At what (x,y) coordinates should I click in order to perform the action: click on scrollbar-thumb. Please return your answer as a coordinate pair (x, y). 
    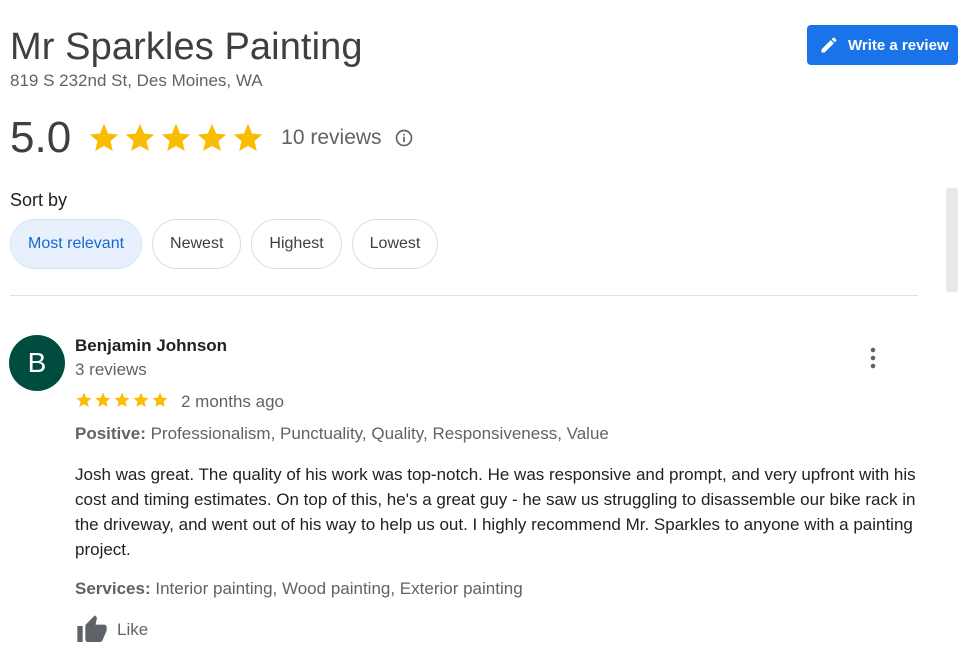
    Looking at the image, I should click on (952, 240).